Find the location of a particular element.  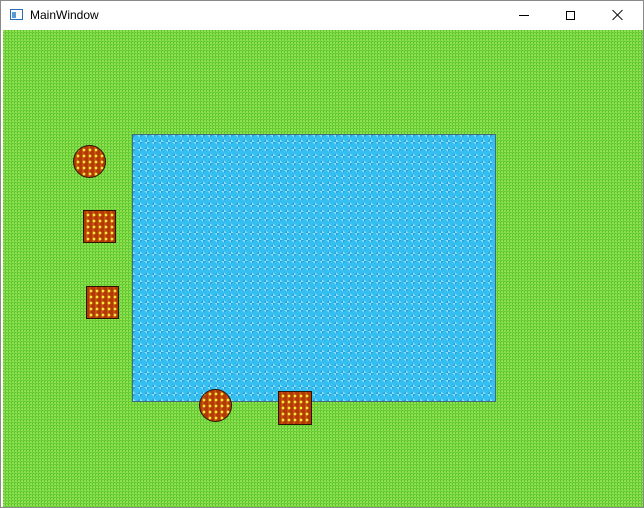

close-icon is located at coordinates (618, 15).